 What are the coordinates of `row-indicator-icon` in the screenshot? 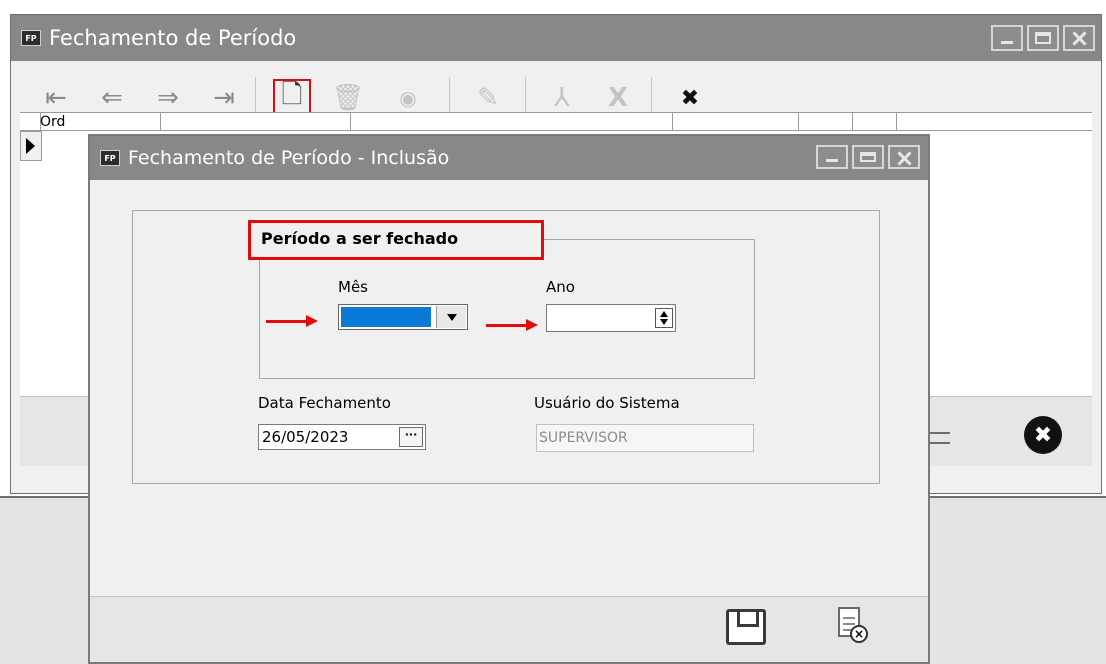 It's located at (31, 146).